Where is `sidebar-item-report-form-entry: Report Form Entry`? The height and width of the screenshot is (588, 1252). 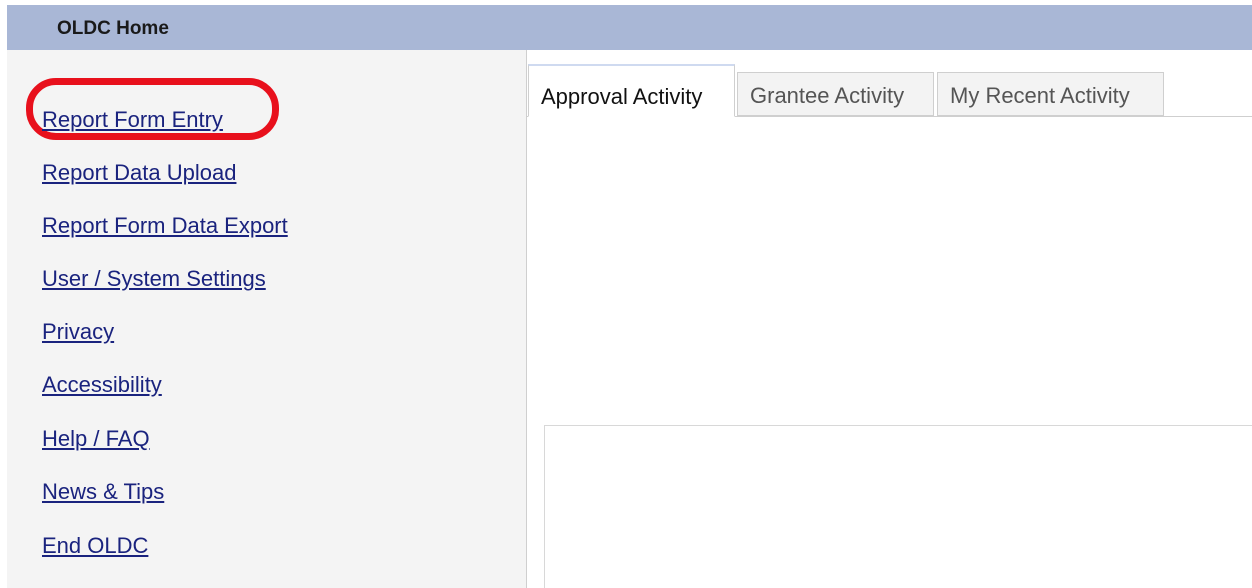
sidebar-item-report-form-entry: Report Form Entry is located at coordinates (132, 120).